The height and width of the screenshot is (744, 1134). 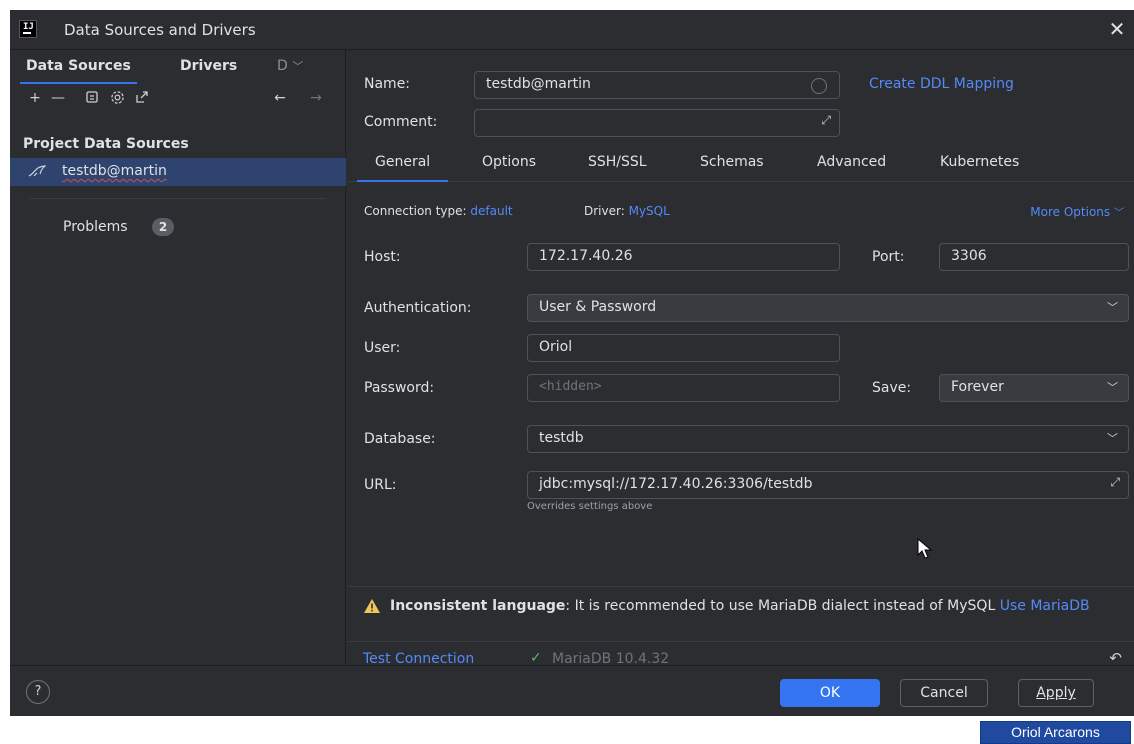 I want to click on tab-drivers: Drivers, so click(x=208, y=66).